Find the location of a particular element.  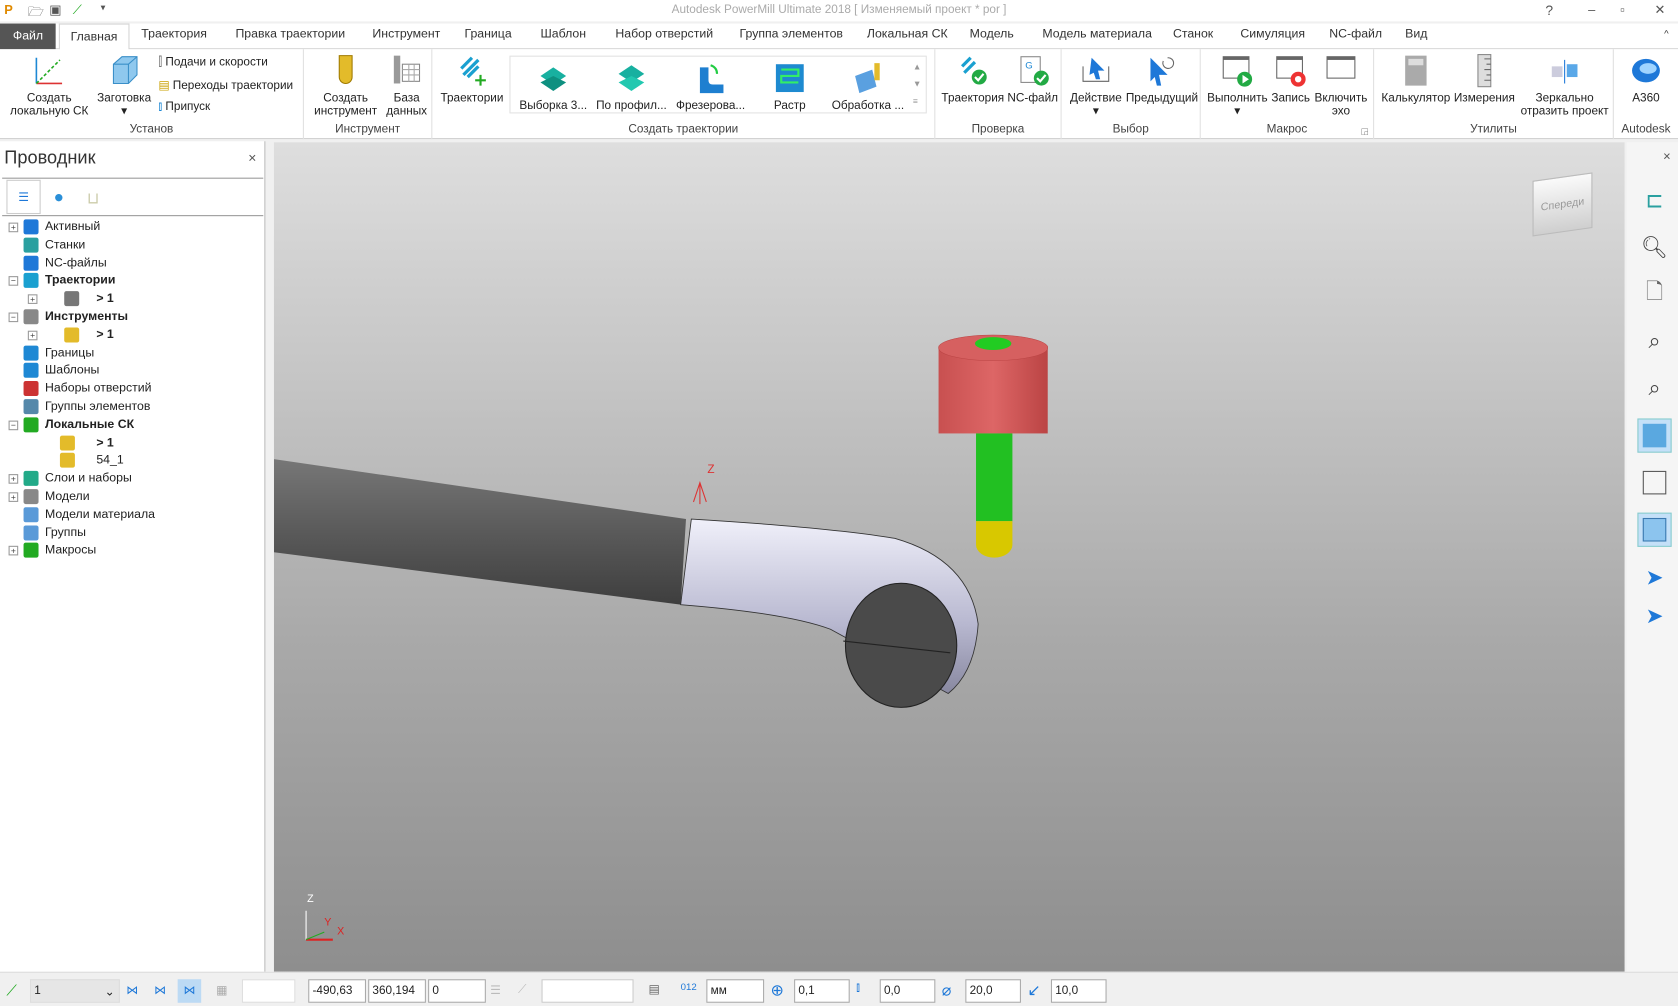

redraw-button: 🗋 is located at coordinates (1654, 294).